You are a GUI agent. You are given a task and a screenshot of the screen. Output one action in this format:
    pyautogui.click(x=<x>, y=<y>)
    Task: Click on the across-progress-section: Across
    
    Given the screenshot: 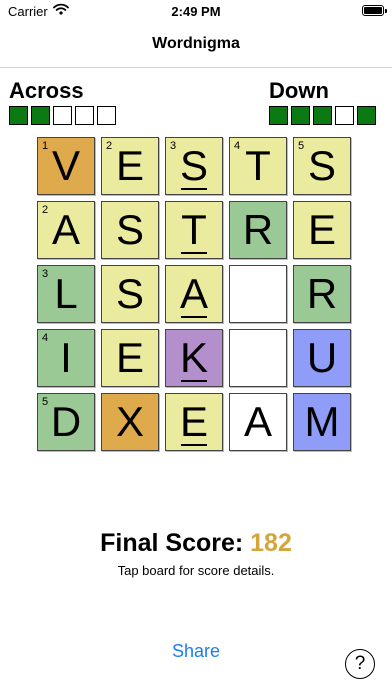 What is the action you would take?
    pyautogui.click(x=62, y=101)
    